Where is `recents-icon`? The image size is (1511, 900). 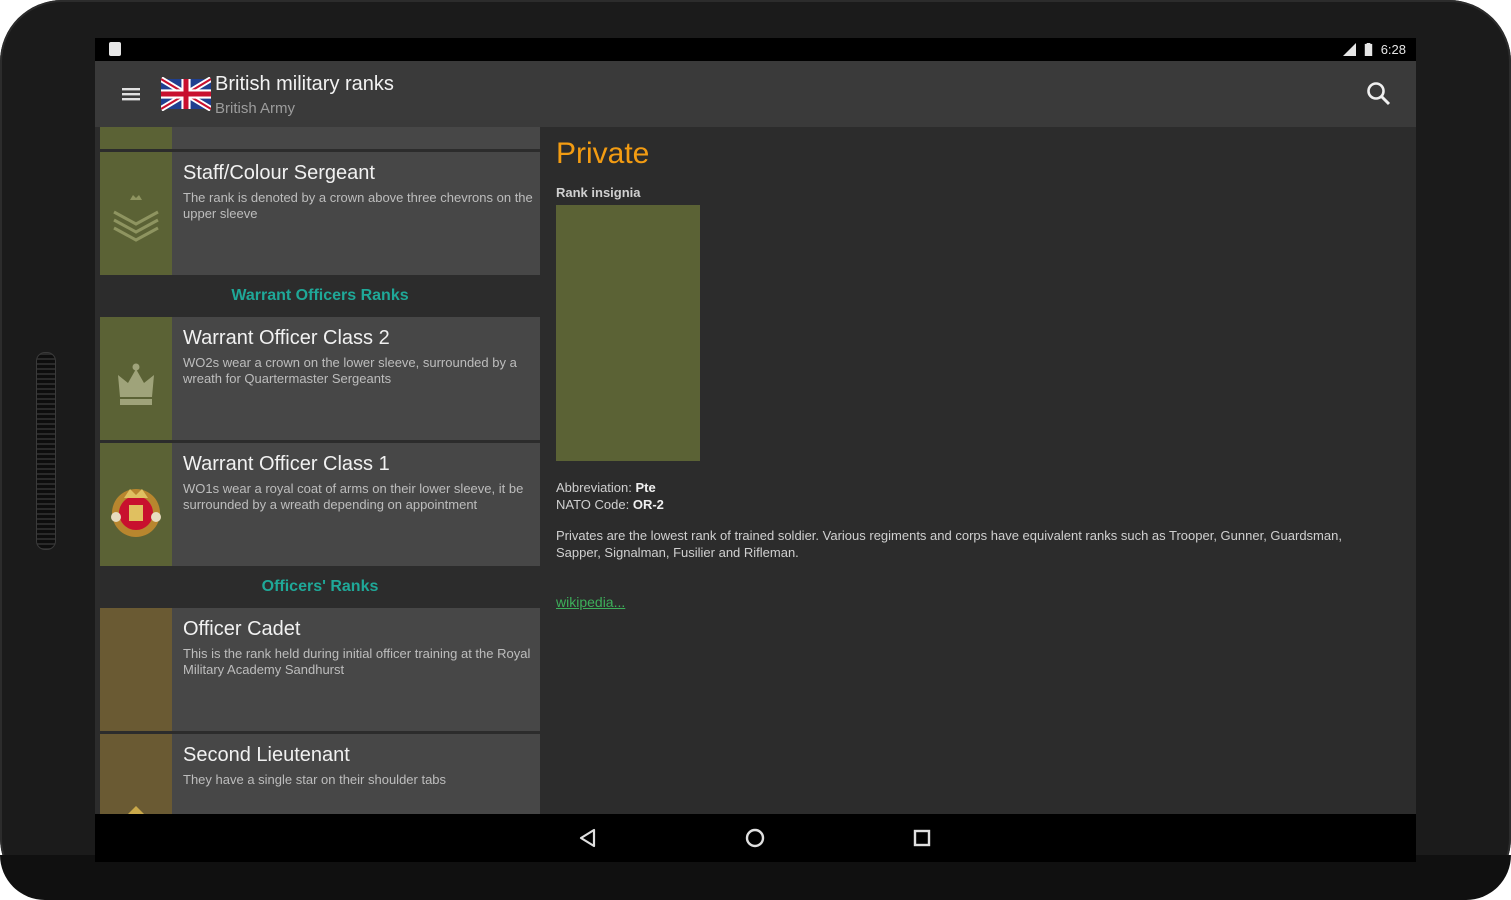
recents-icon is located at coordinates (922, 838).